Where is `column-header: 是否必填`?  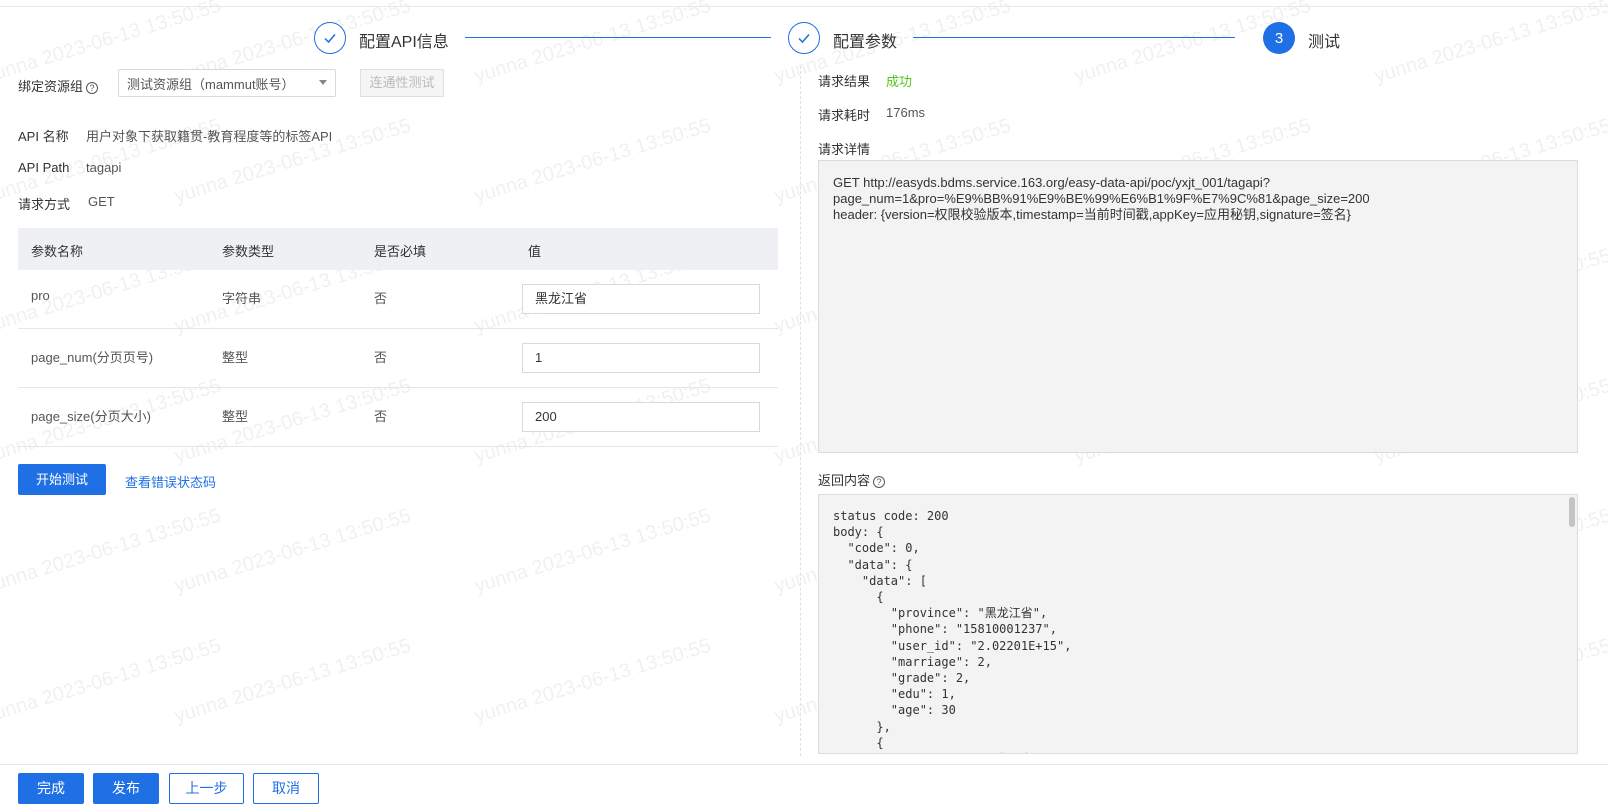 column-header: 是否必填 is located at coordinates (400, 251).